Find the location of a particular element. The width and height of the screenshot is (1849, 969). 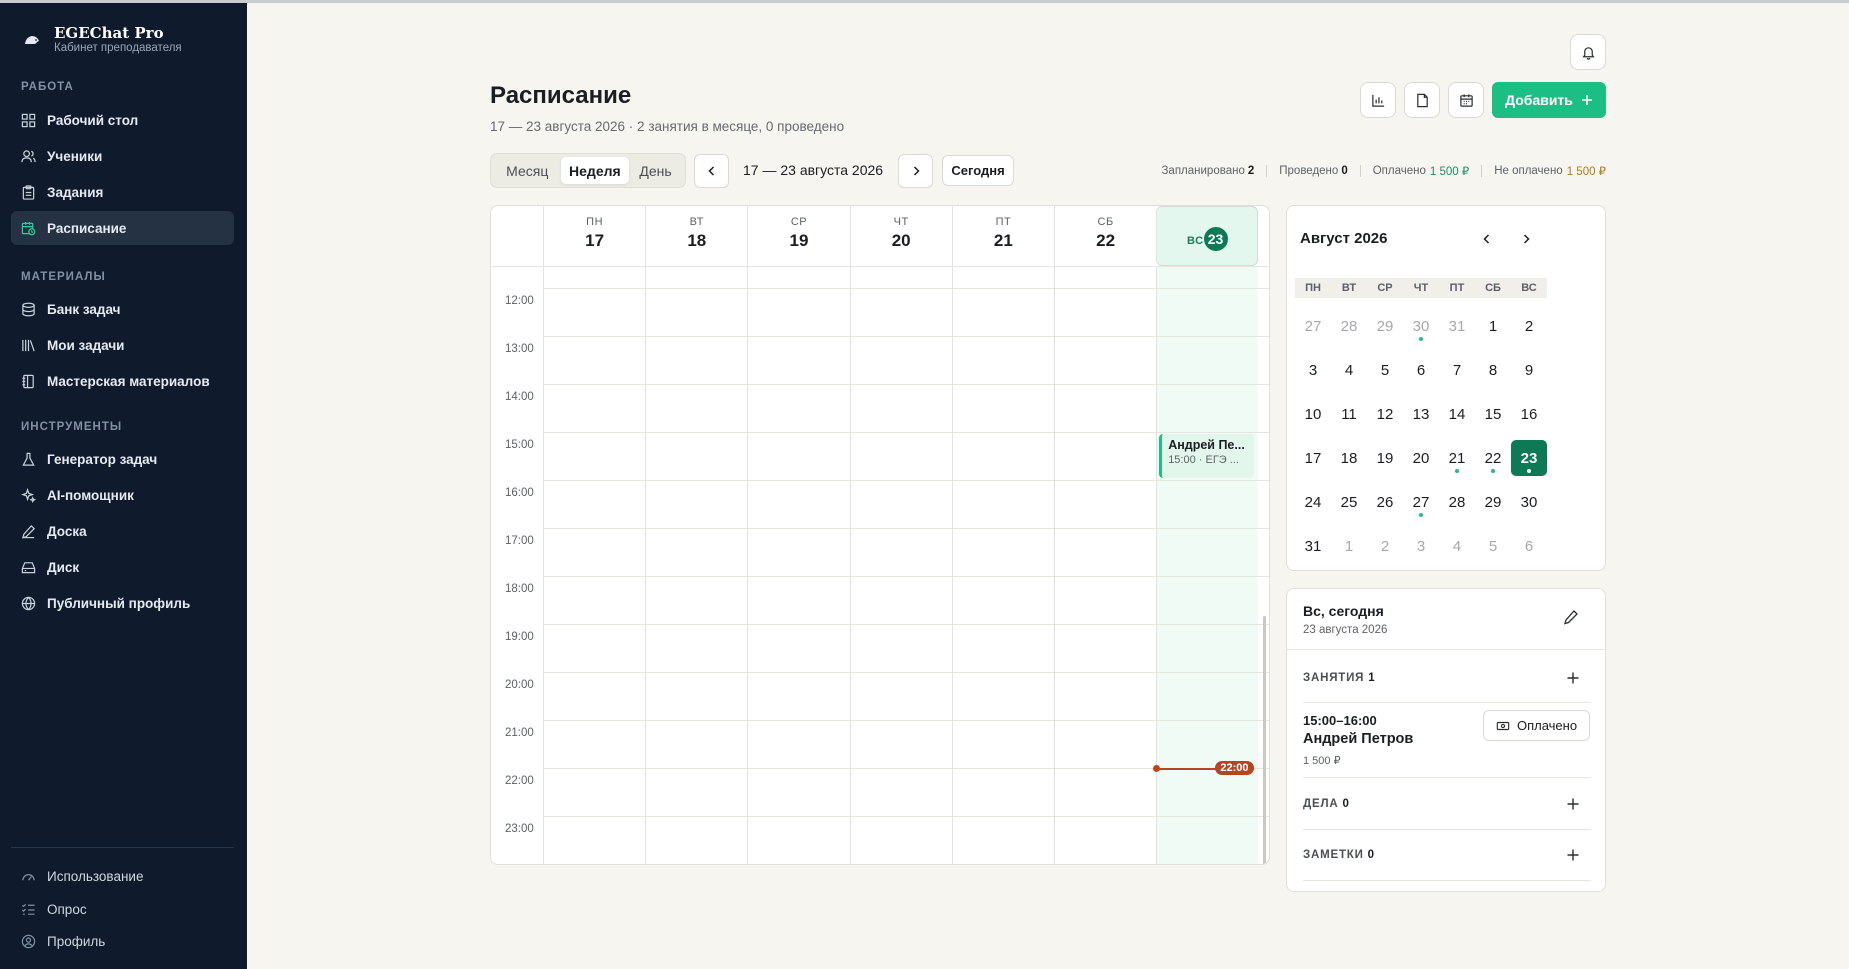

calendar-button is located at coordinates (1466, 100).